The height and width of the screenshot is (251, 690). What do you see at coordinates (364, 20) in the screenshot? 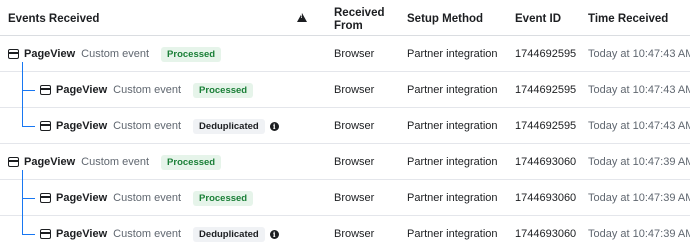
I see `column-header-received-from: Received From` at bounding box center [364, 20].